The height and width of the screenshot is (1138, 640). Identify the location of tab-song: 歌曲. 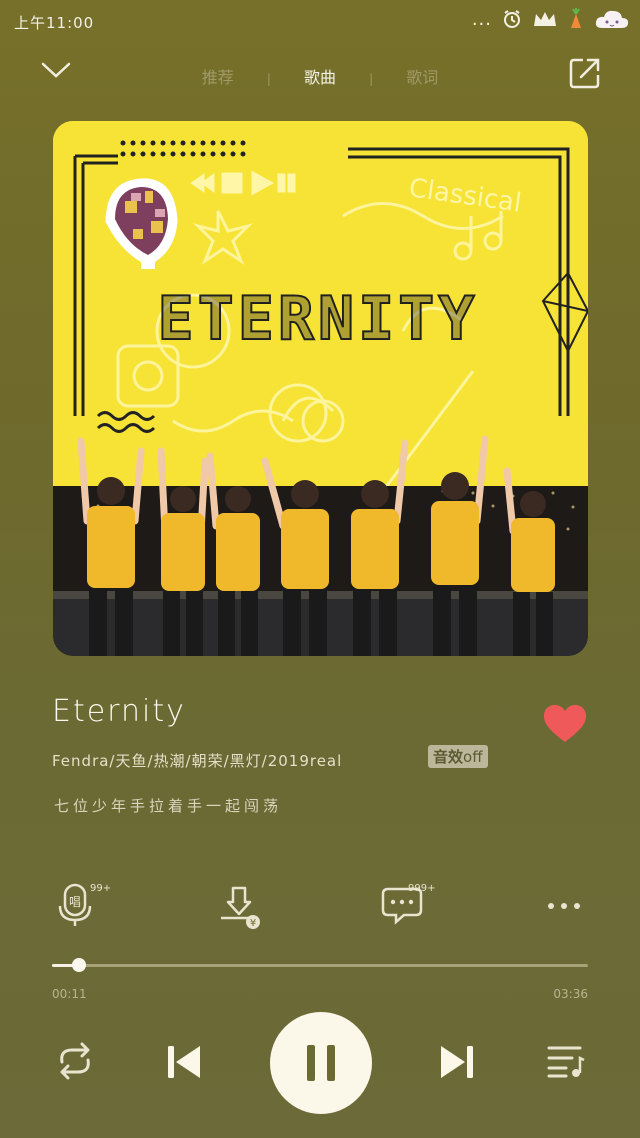
(320, 77).